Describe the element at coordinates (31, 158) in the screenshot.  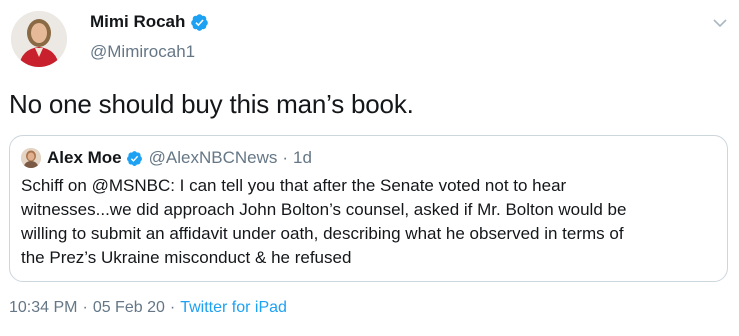
I see `quoted-author-avatar` at that location.